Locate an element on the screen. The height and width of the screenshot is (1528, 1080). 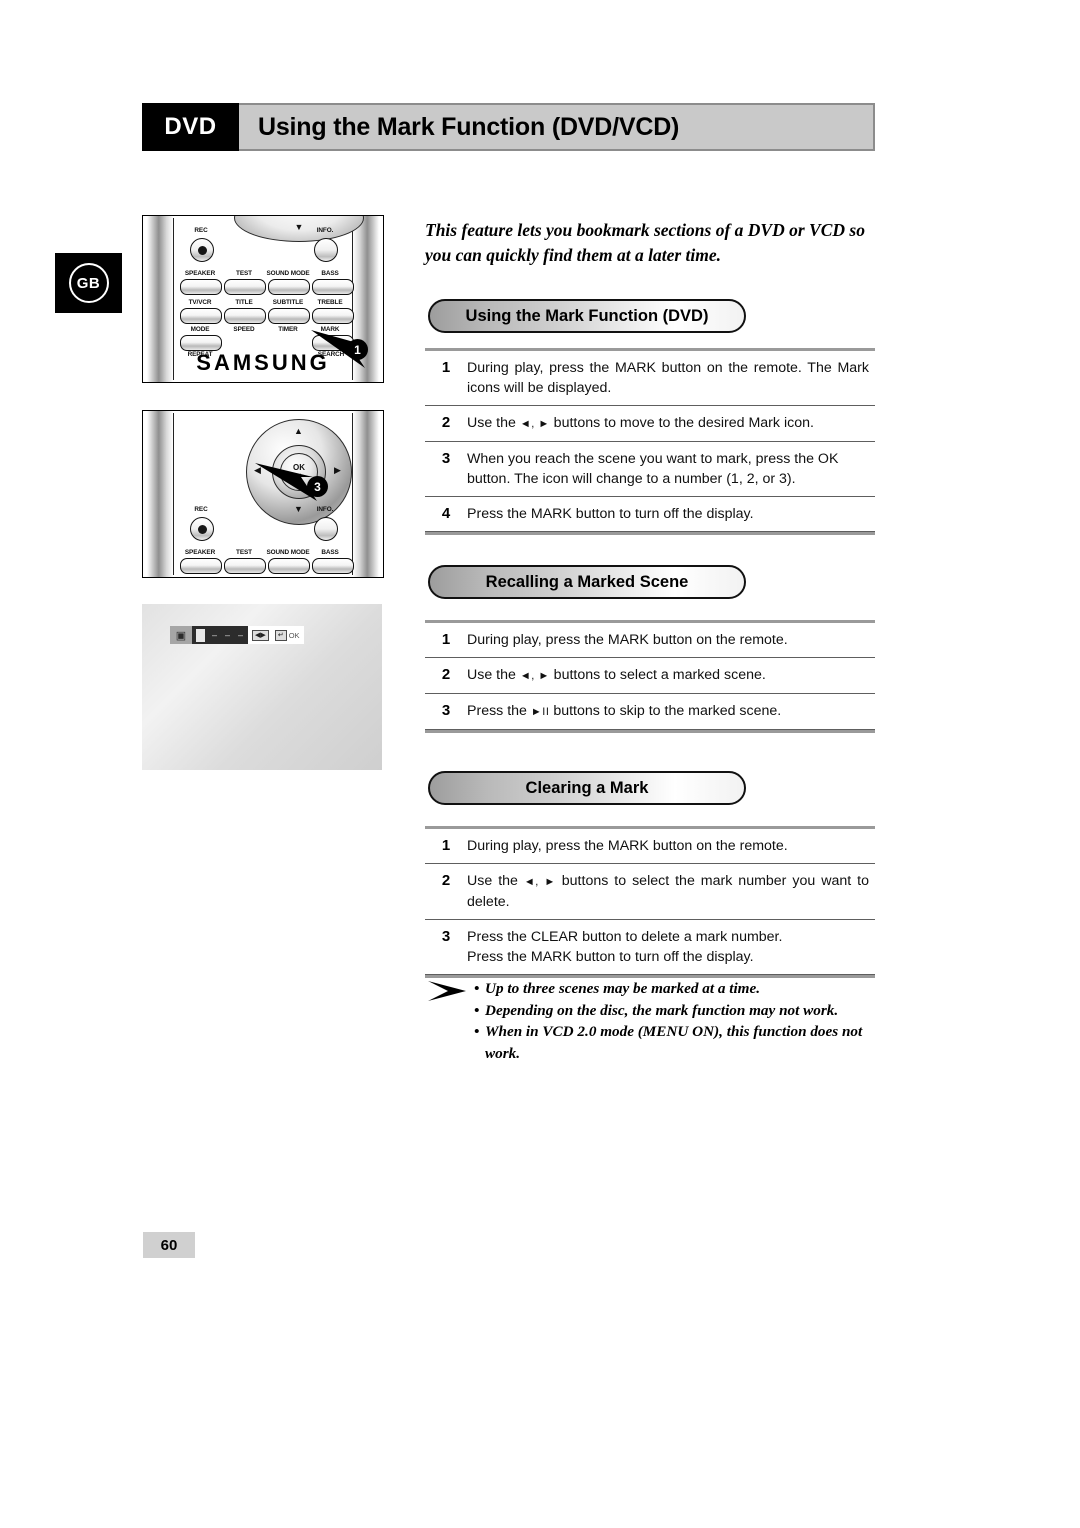
remote-label-tvvcr: TV/VCR is located at coordinates (200, 302).